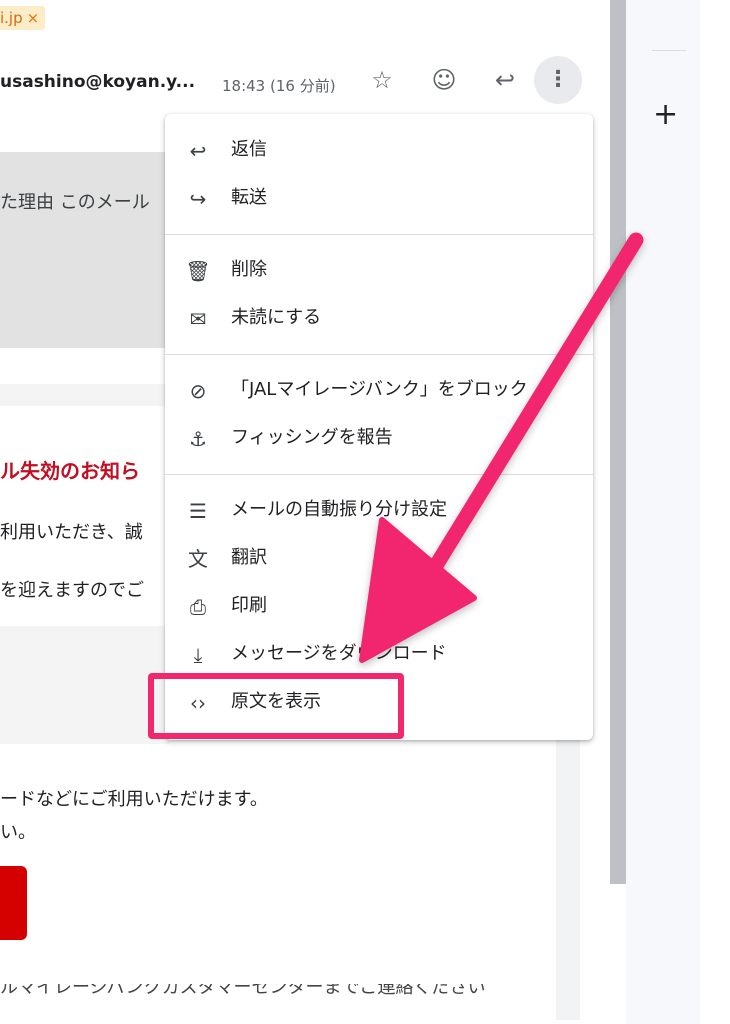 The height and width of the screenshot is (1024, 730). What do you see at coordinates (85, 250) in the screenshot?
I see `notice-box` at bounding box center [85, 250].